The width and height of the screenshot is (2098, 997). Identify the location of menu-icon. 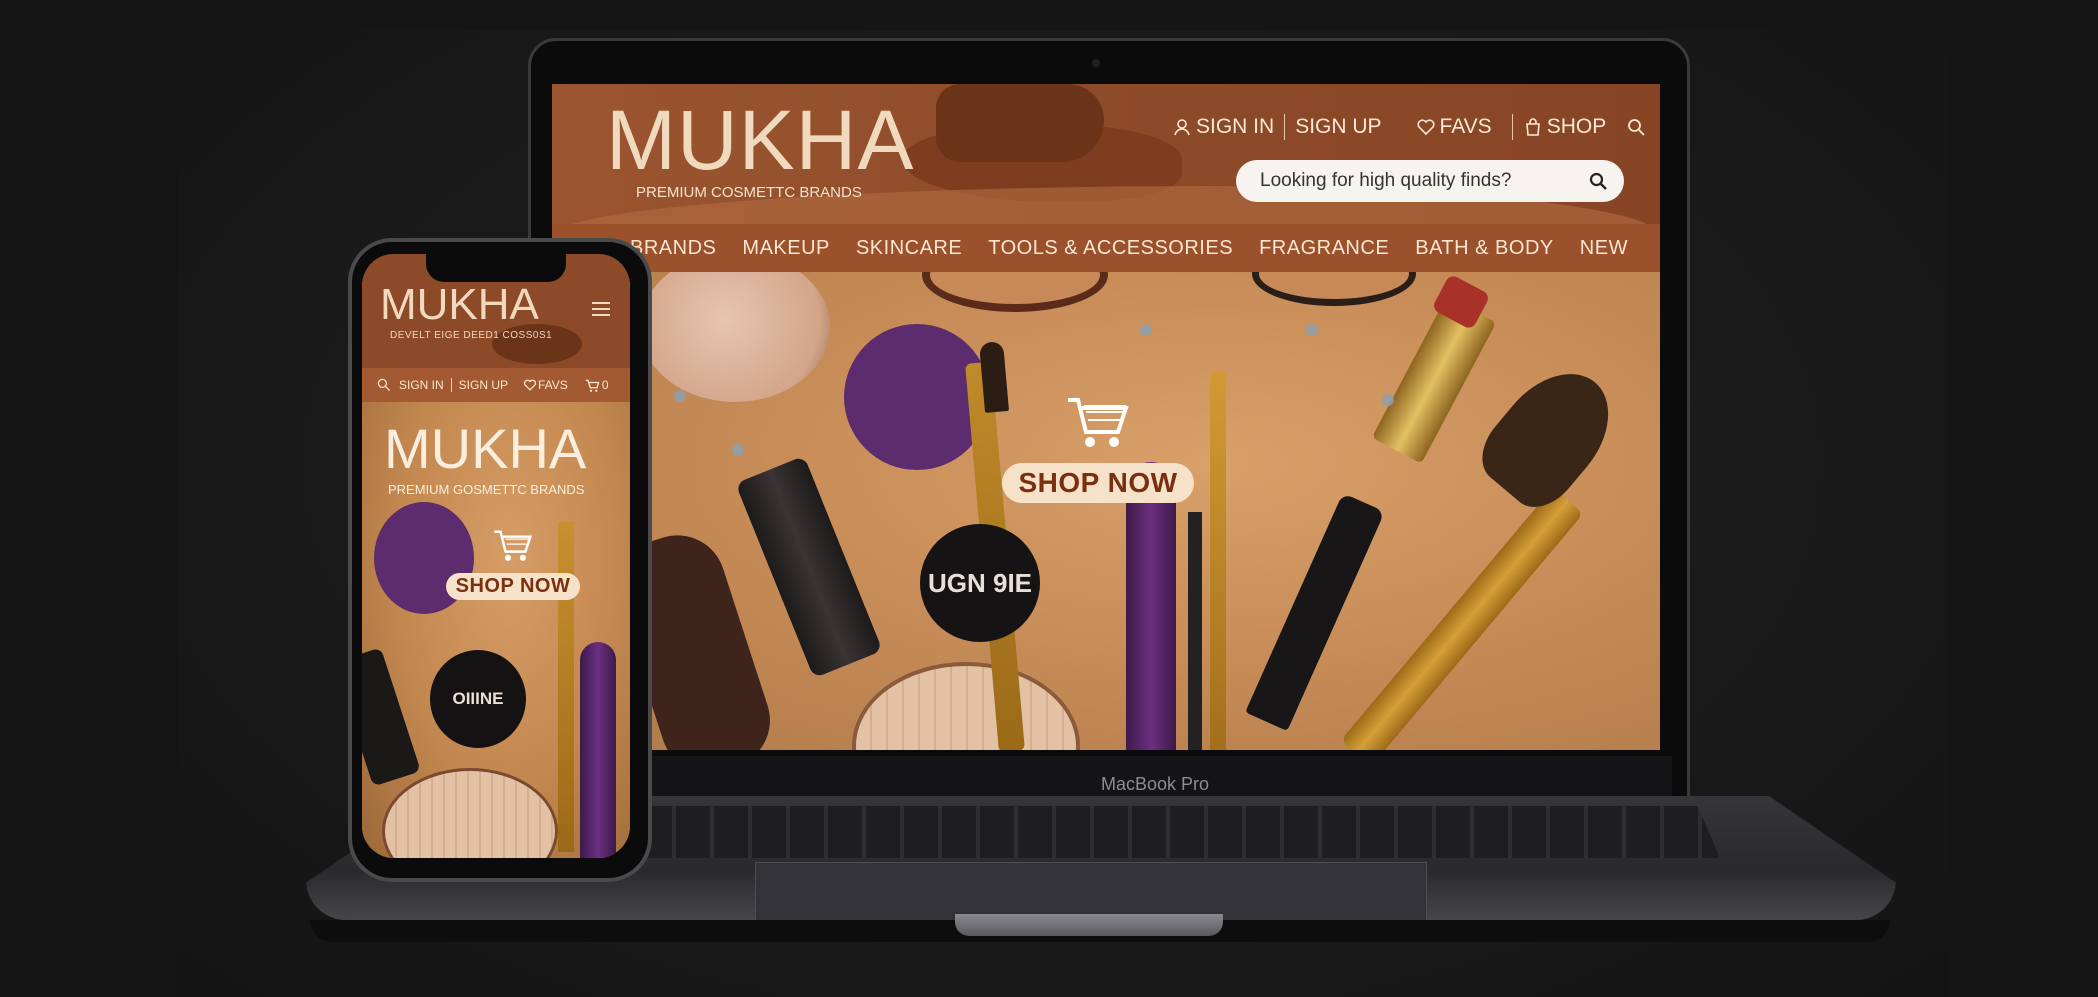
(601, 309).